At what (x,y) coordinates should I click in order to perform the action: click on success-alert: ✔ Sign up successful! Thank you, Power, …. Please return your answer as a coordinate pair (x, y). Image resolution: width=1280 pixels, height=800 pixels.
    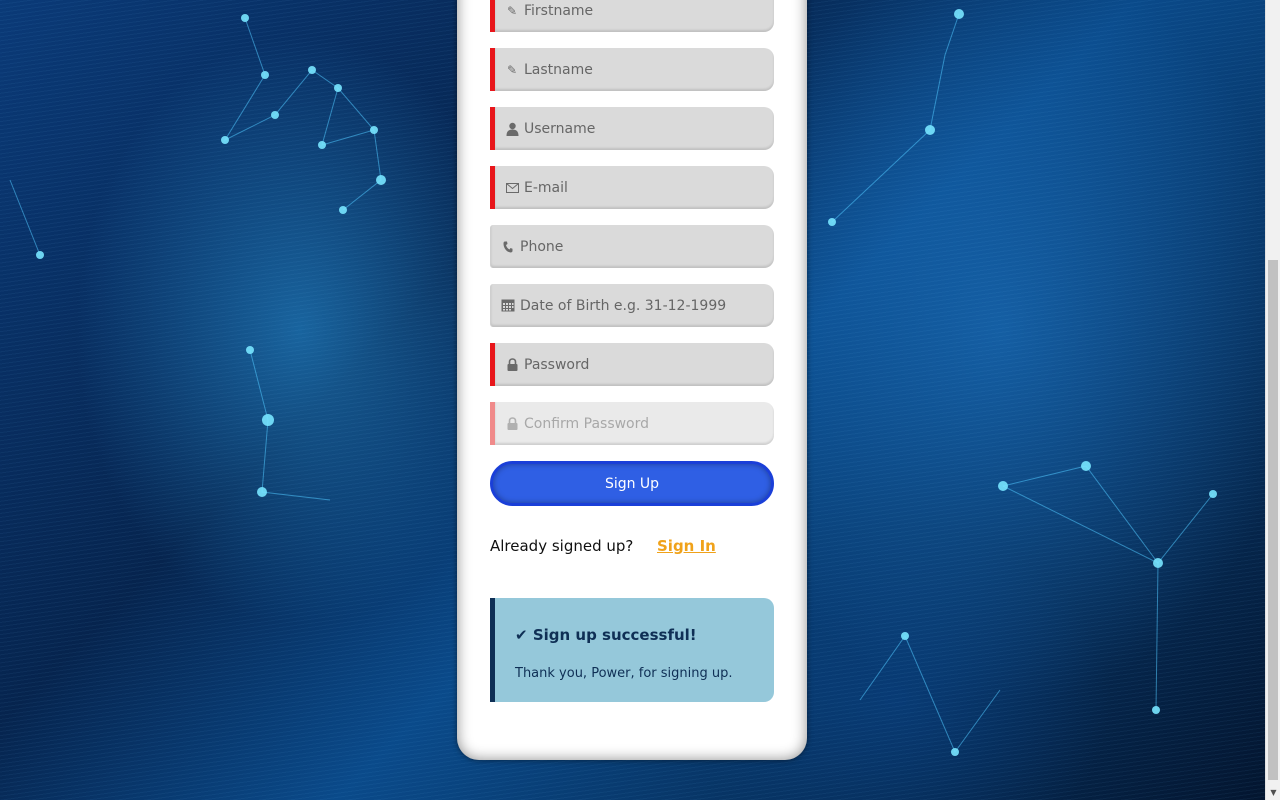
    Looking at the image, I should click on (632, 650).